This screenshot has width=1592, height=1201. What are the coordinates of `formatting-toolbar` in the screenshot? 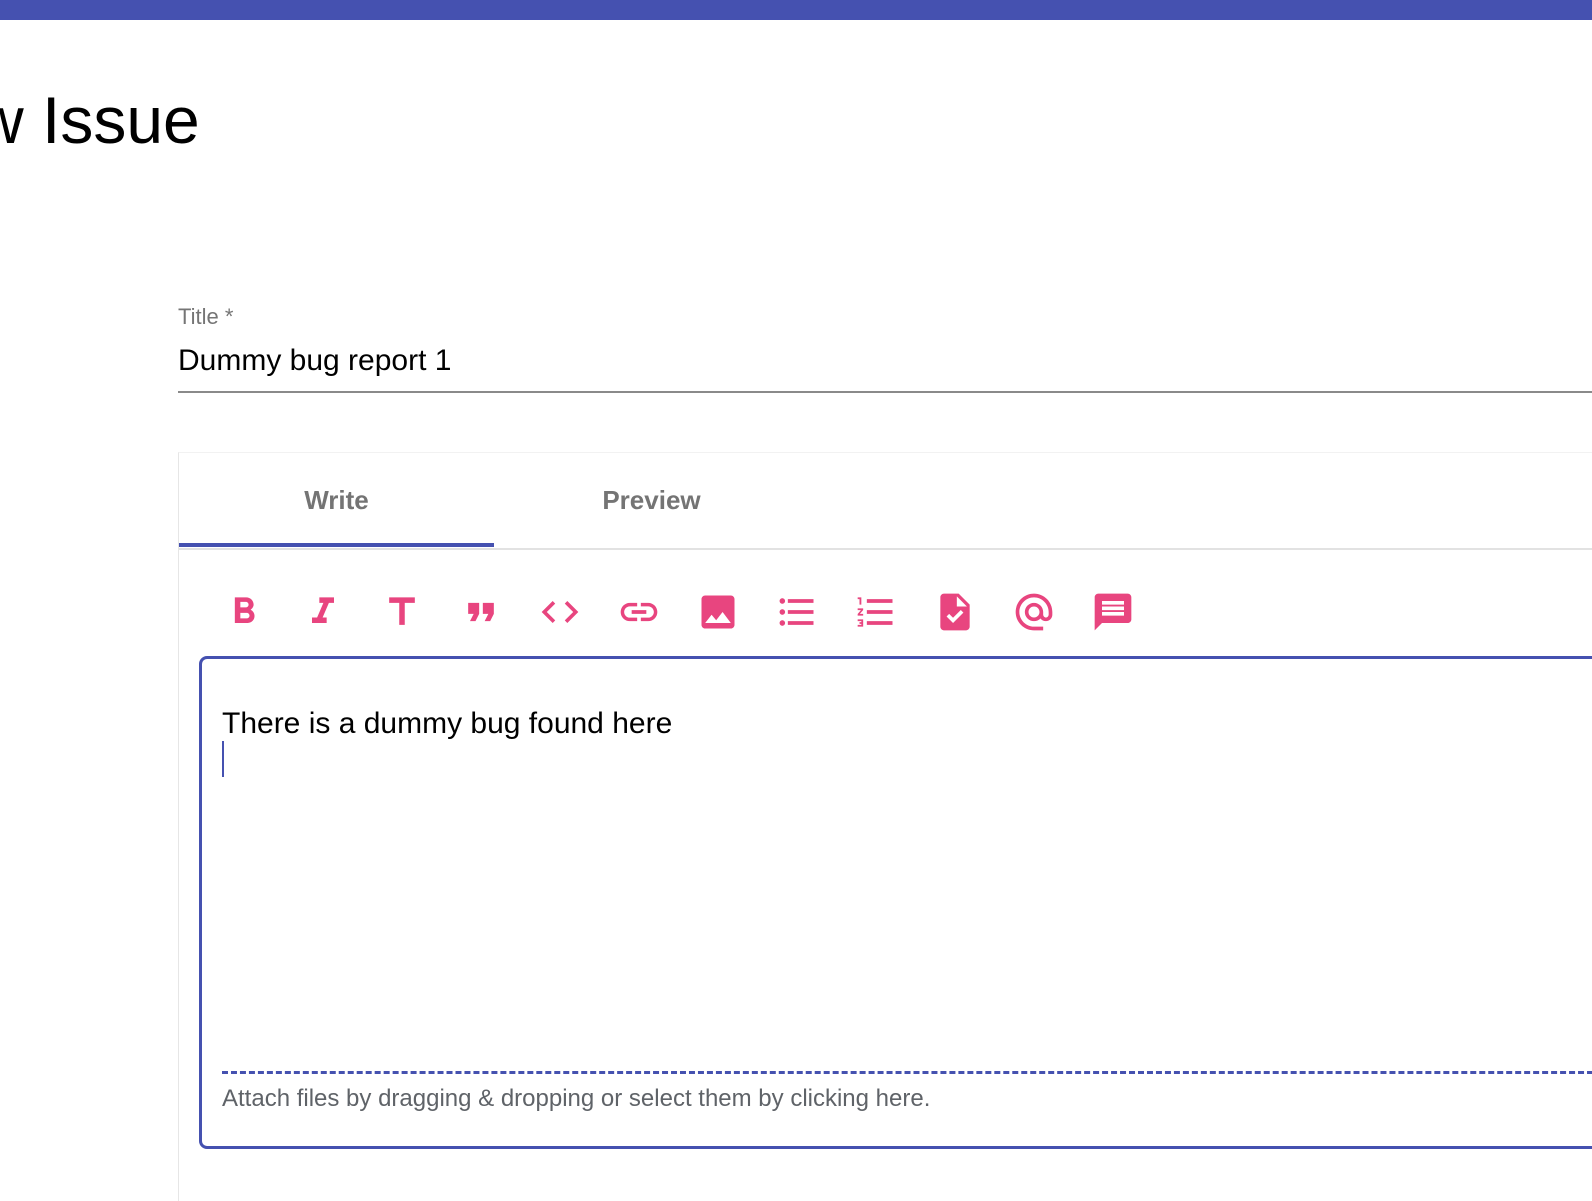 It's located at (693, 612).